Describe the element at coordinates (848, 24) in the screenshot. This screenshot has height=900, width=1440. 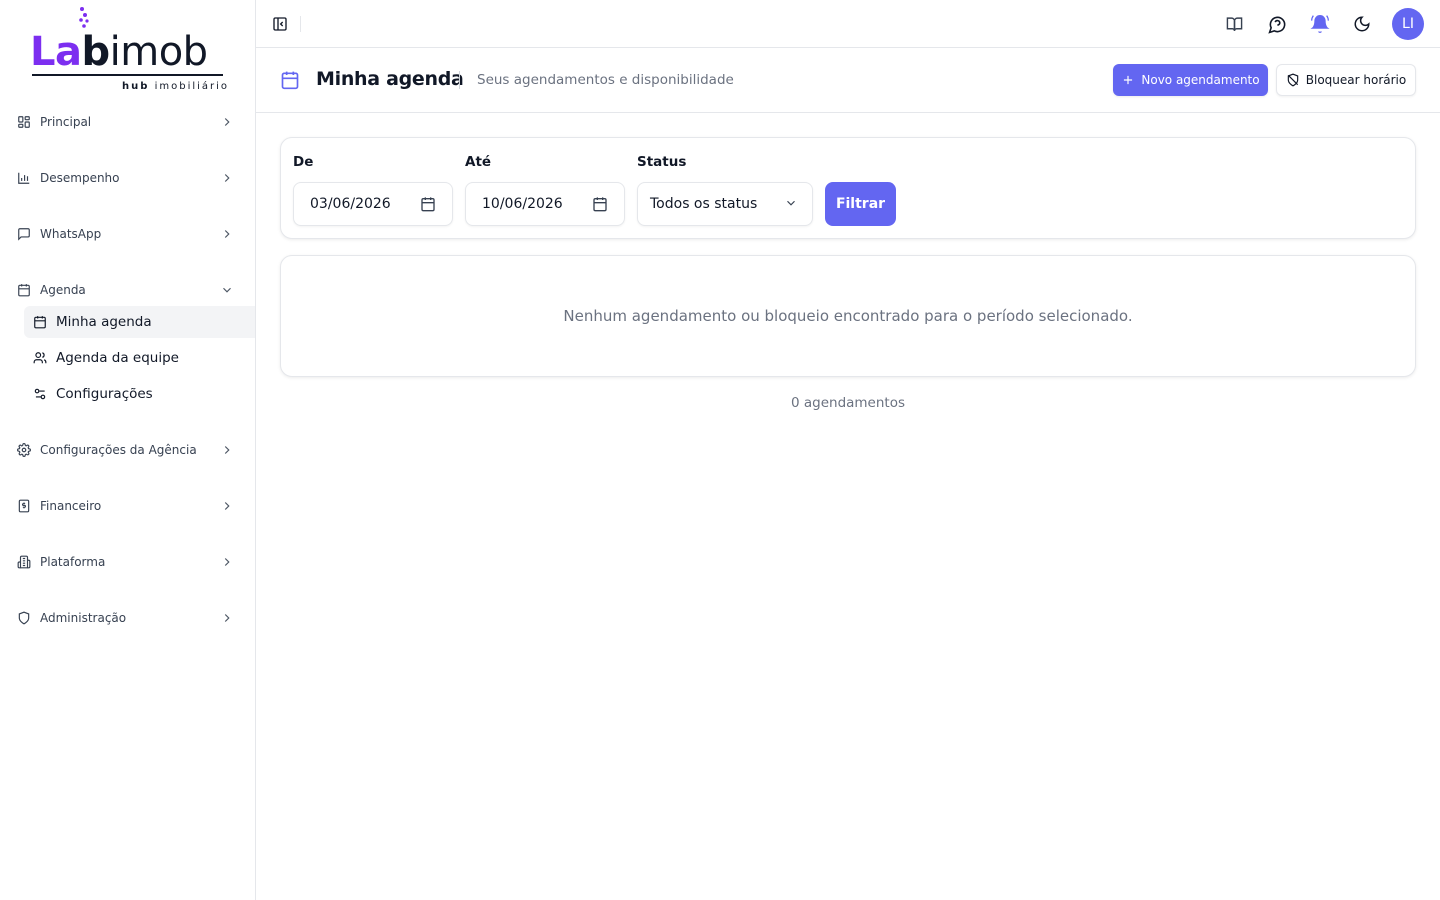
I see `topbar: LI` at that location.